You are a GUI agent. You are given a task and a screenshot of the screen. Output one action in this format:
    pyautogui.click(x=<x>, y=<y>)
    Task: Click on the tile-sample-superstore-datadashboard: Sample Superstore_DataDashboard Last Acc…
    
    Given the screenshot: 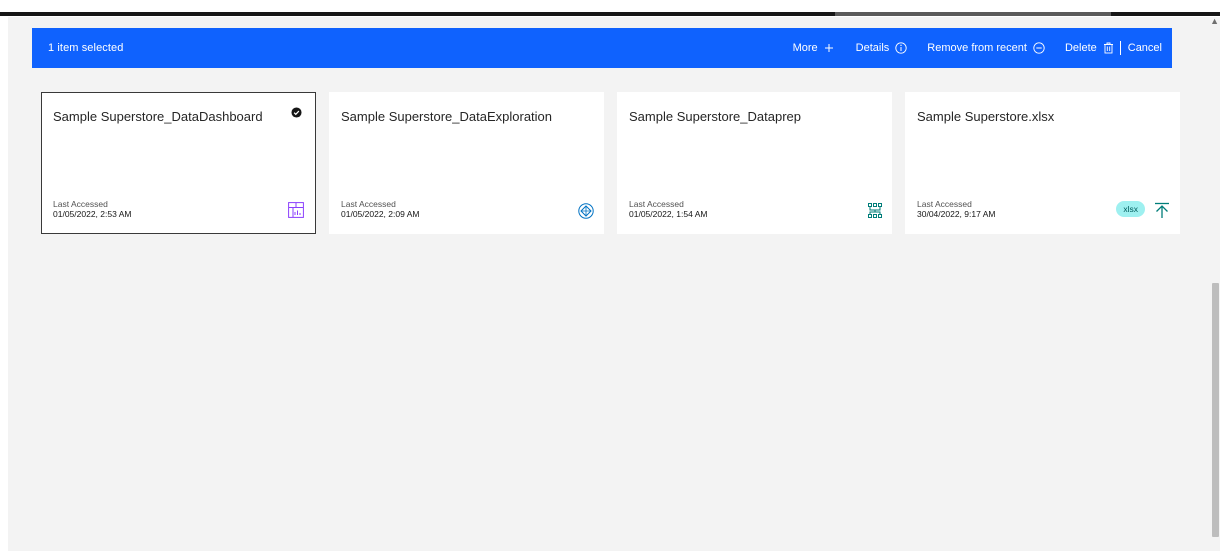 What is the action you would take?
    pyautogui.click(x=178, y=163)
    